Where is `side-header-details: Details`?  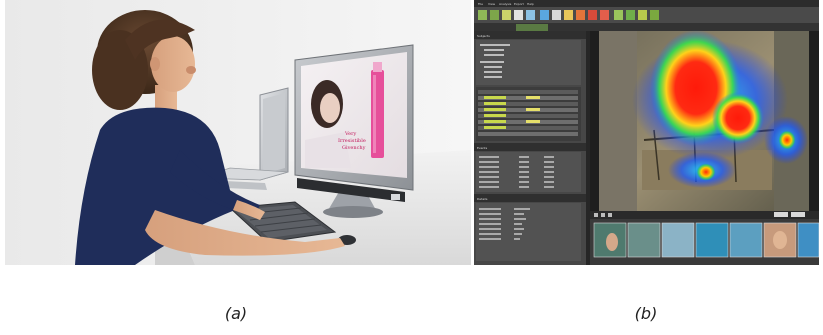 side-header-details: Details is located at coordinates (482, 199).